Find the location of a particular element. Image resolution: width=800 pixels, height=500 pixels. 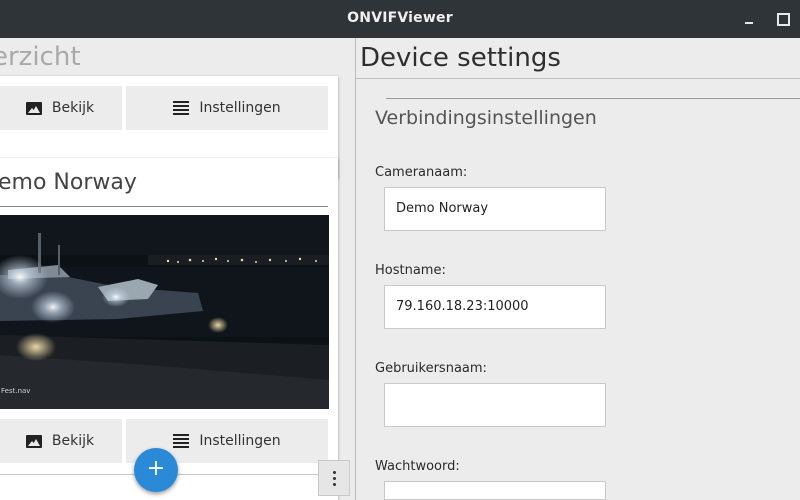

settings-button: Instellingen is located at coordinates (227, 108).